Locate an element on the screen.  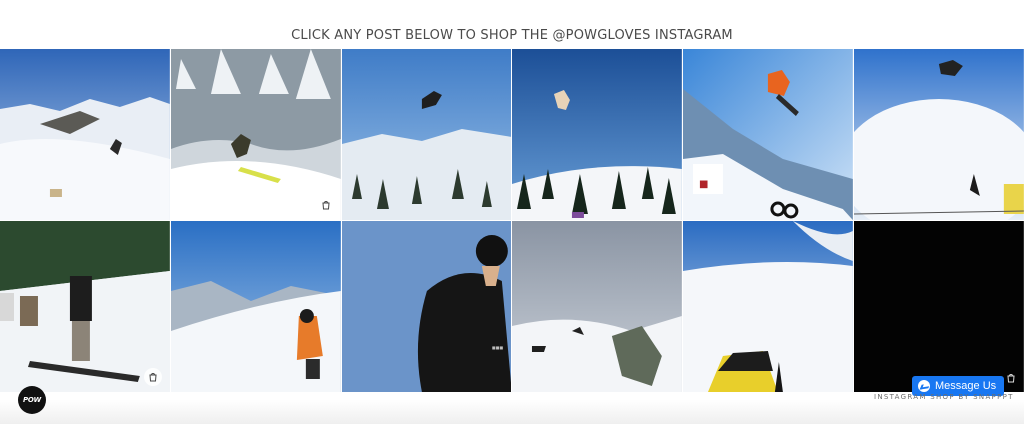
page-footer-background is located at coordinates (512, 412).